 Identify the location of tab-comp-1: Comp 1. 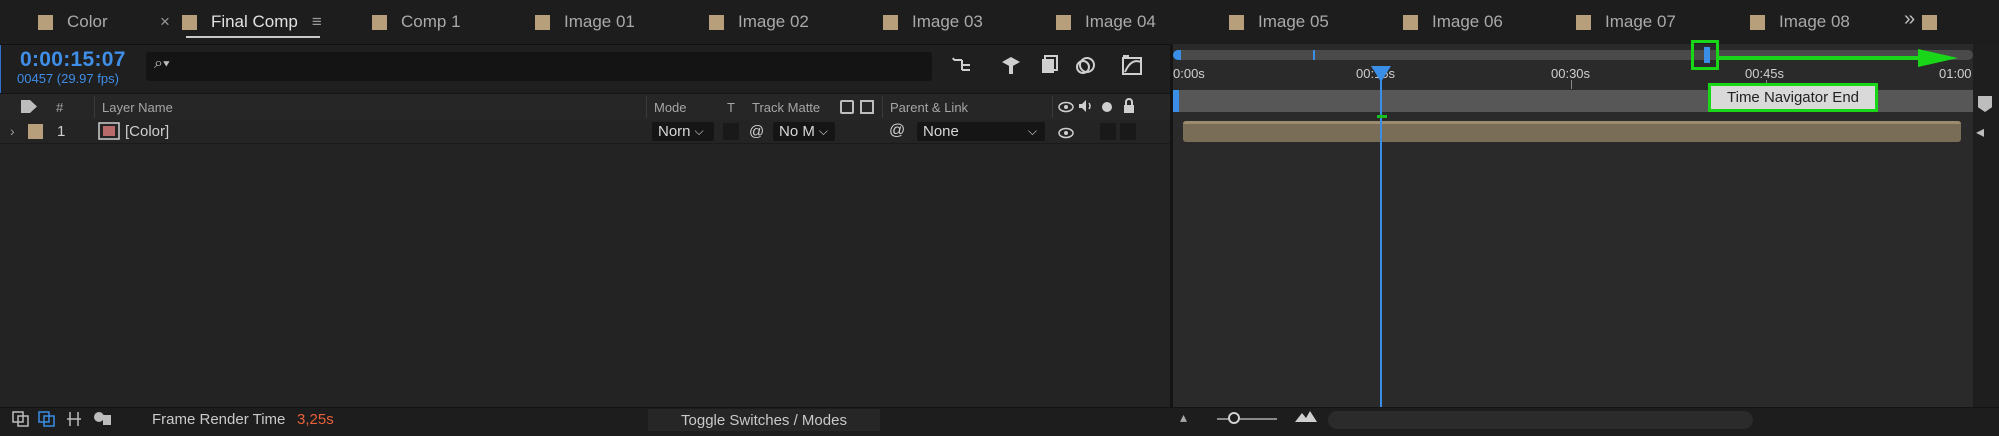
(416, 22).